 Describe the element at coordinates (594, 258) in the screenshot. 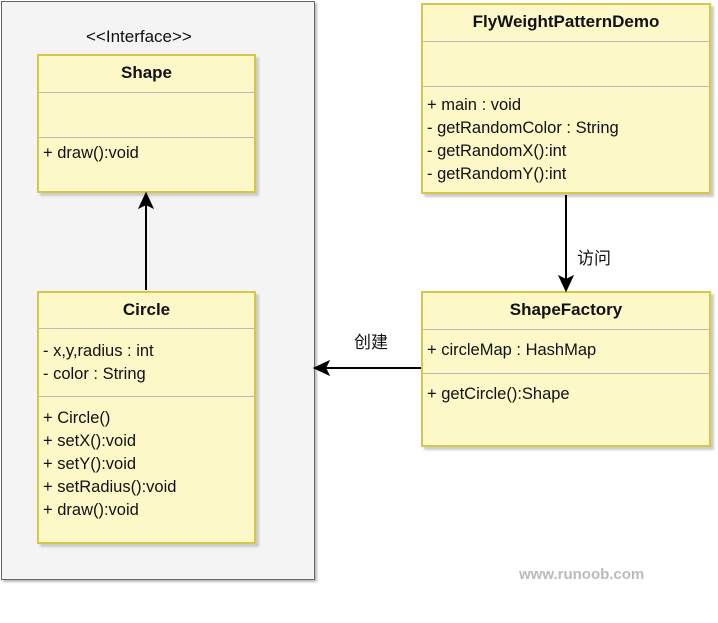

I see `visit-label: 访问` at that location.